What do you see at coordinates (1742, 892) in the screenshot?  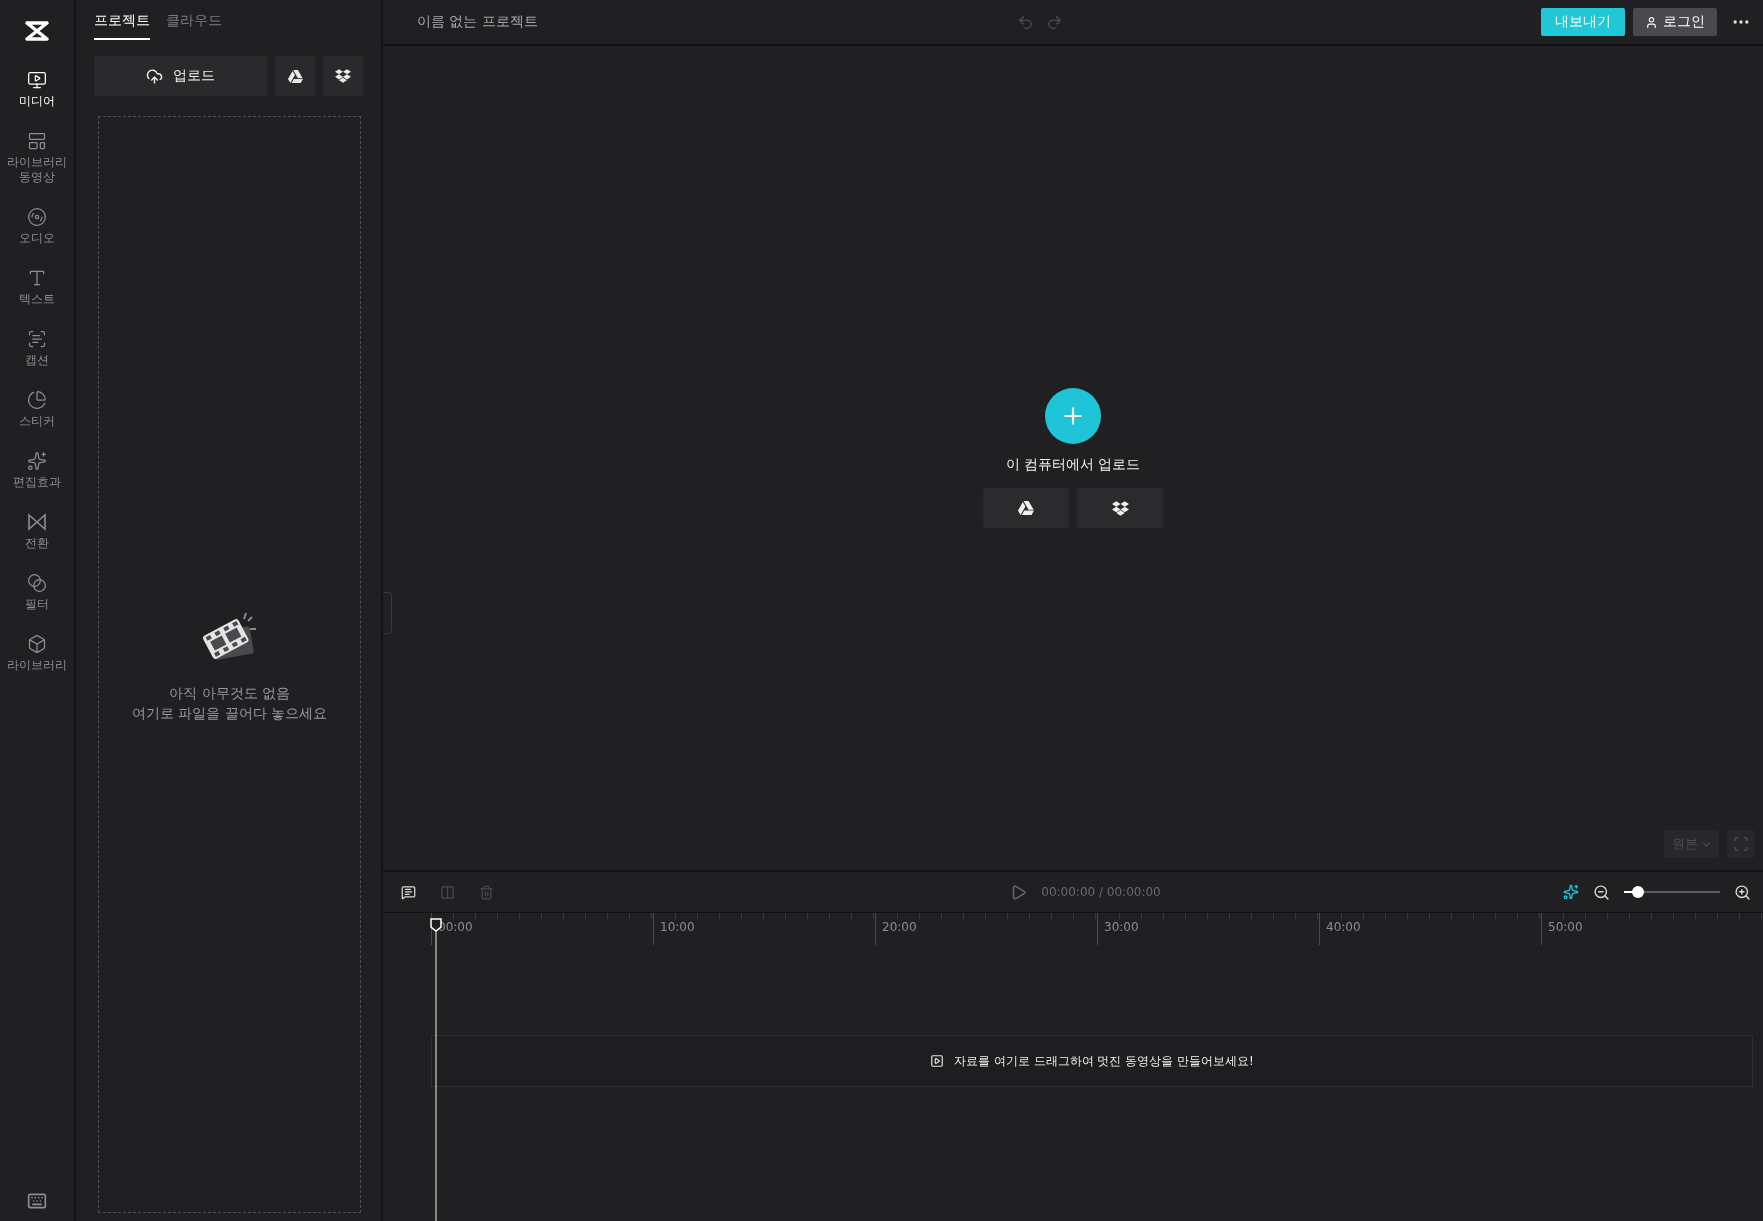 I see `zoom-in-icon` at bounding box center [1742, 892].